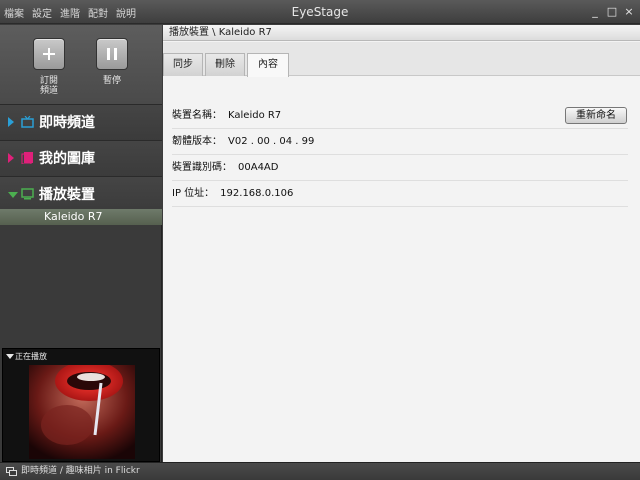 The height and width of the screenshot is (480, 640). Describe the element at coordinates (112, 54) in the screenshot. I see `pause-button` at that location.